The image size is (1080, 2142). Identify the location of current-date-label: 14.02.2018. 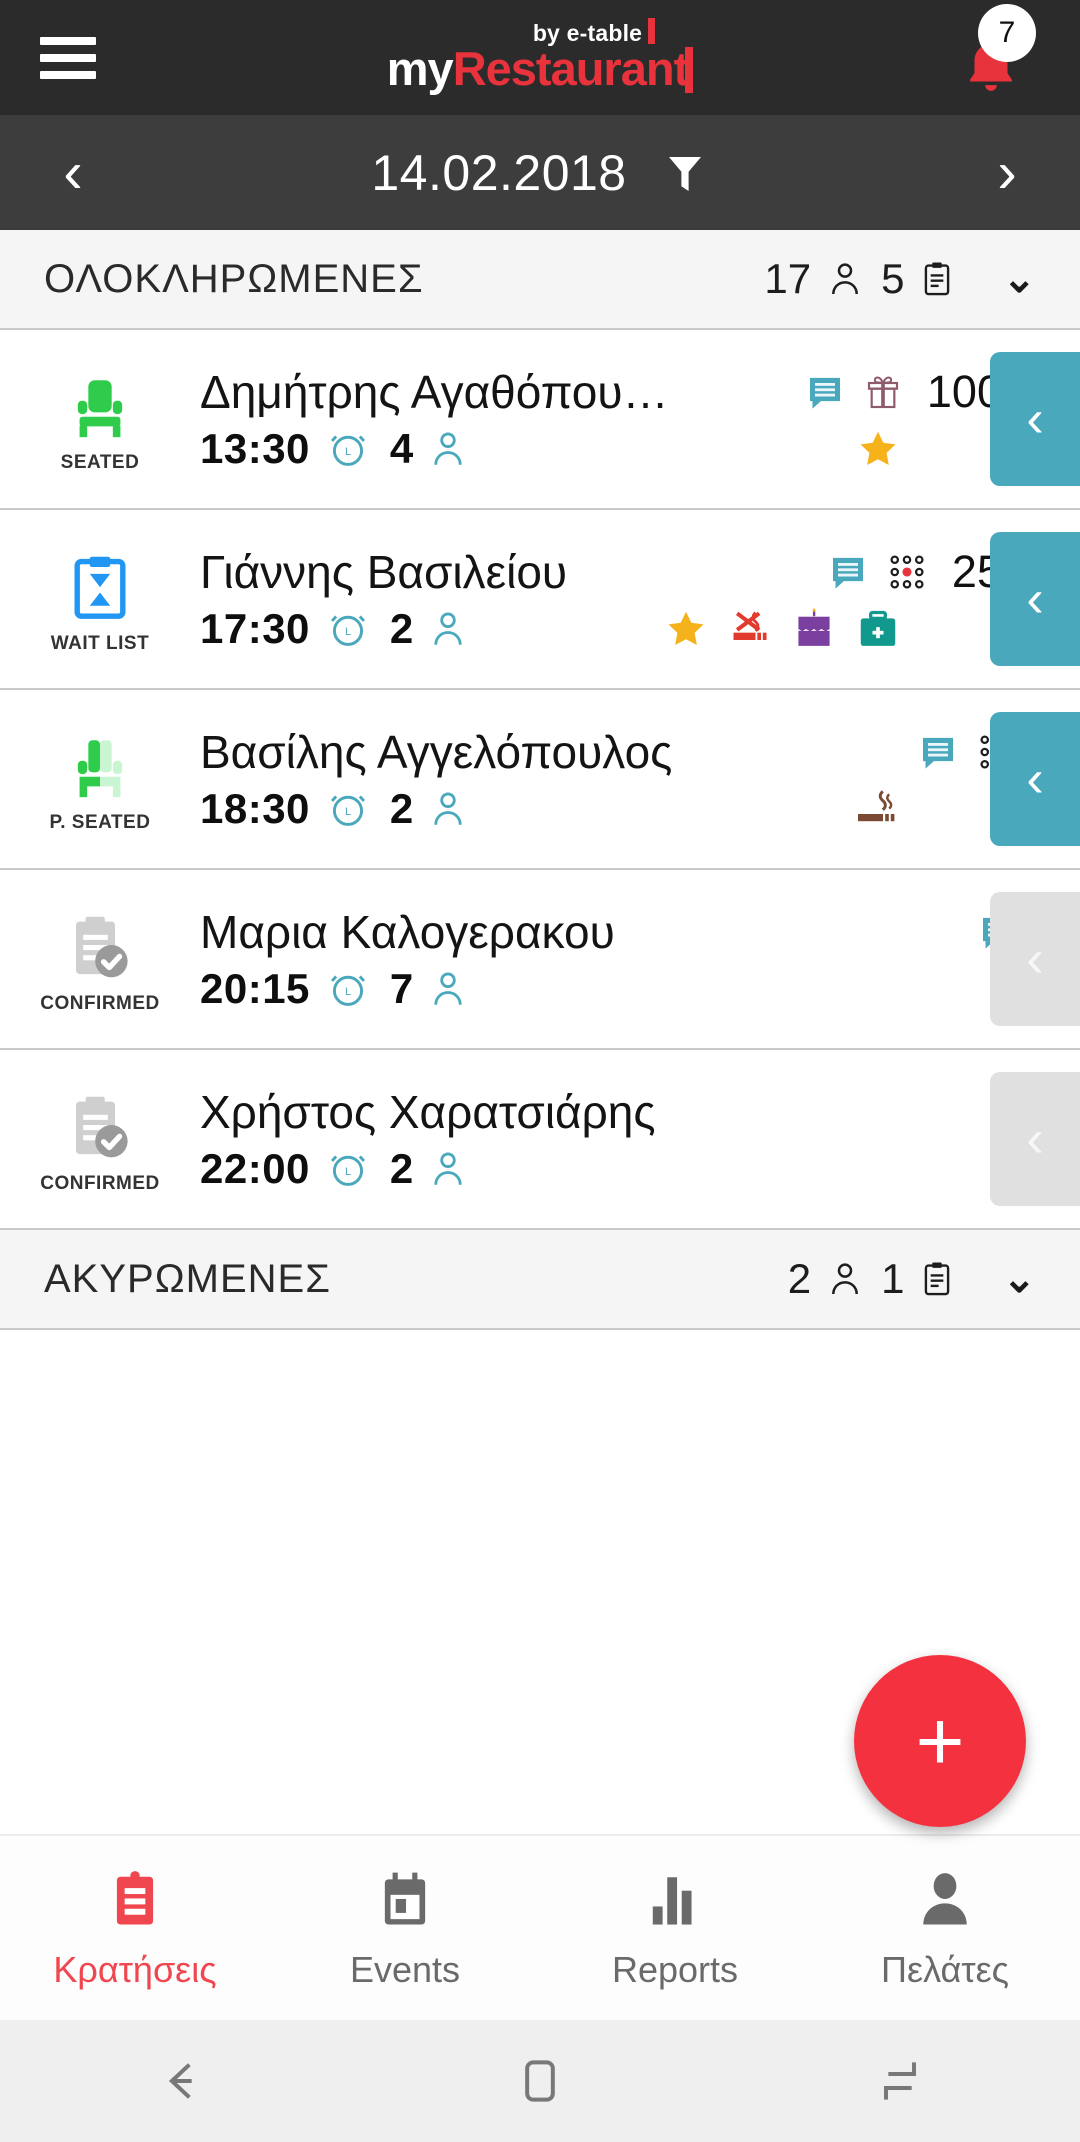
(498, 173).